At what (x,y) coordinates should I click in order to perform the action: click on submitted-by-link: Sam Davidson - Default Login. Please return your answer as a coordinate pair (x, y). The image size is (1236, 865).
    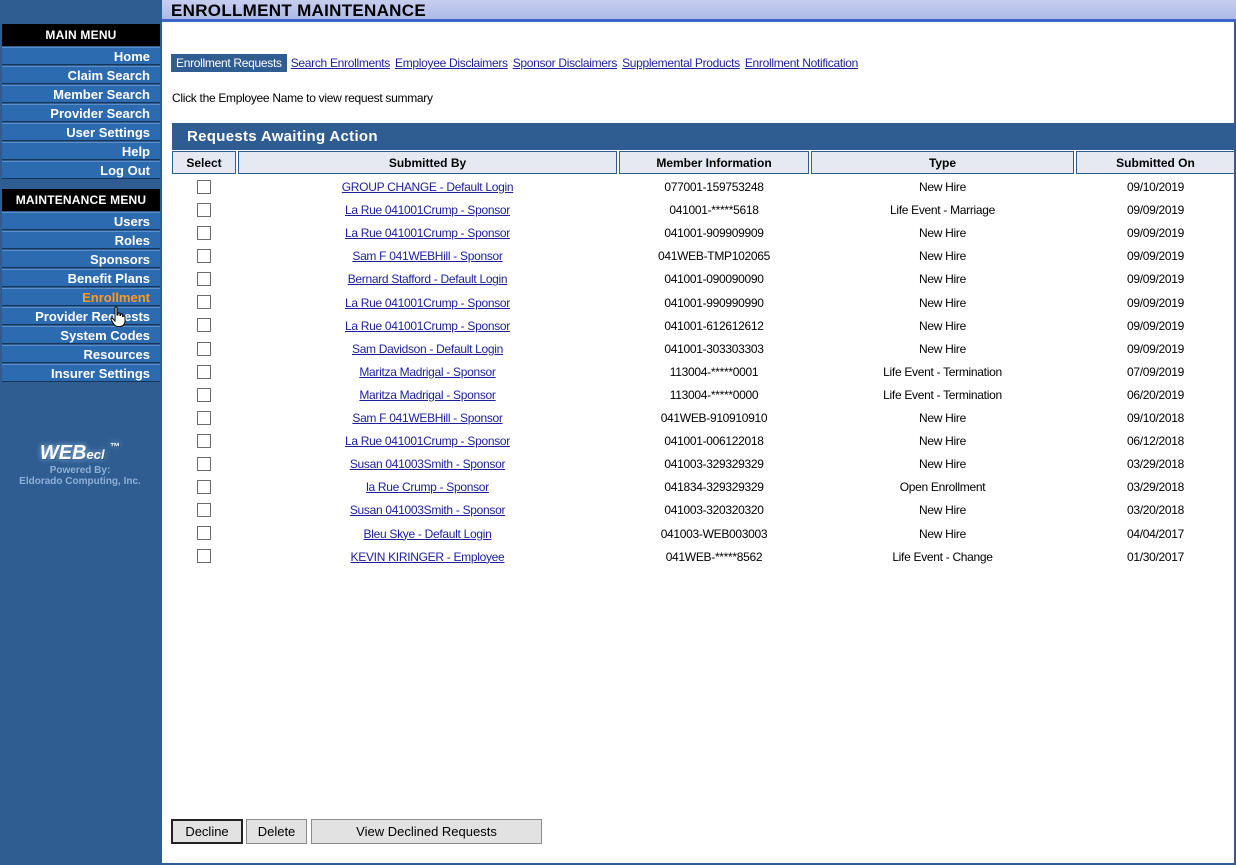
    Looking at the image, I should click on (427, 349).